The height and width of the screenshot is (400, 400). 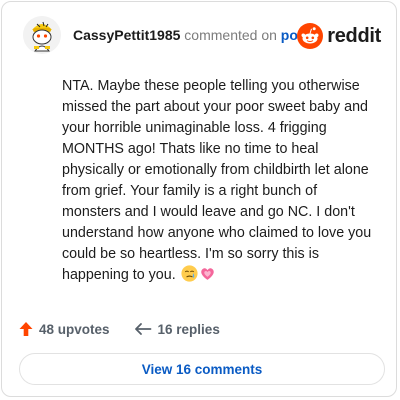 What do you see at coordinates (207, 274) in the screenshot?
I see `growing-heart-emoji-icon` at bounding box center [207, 274].